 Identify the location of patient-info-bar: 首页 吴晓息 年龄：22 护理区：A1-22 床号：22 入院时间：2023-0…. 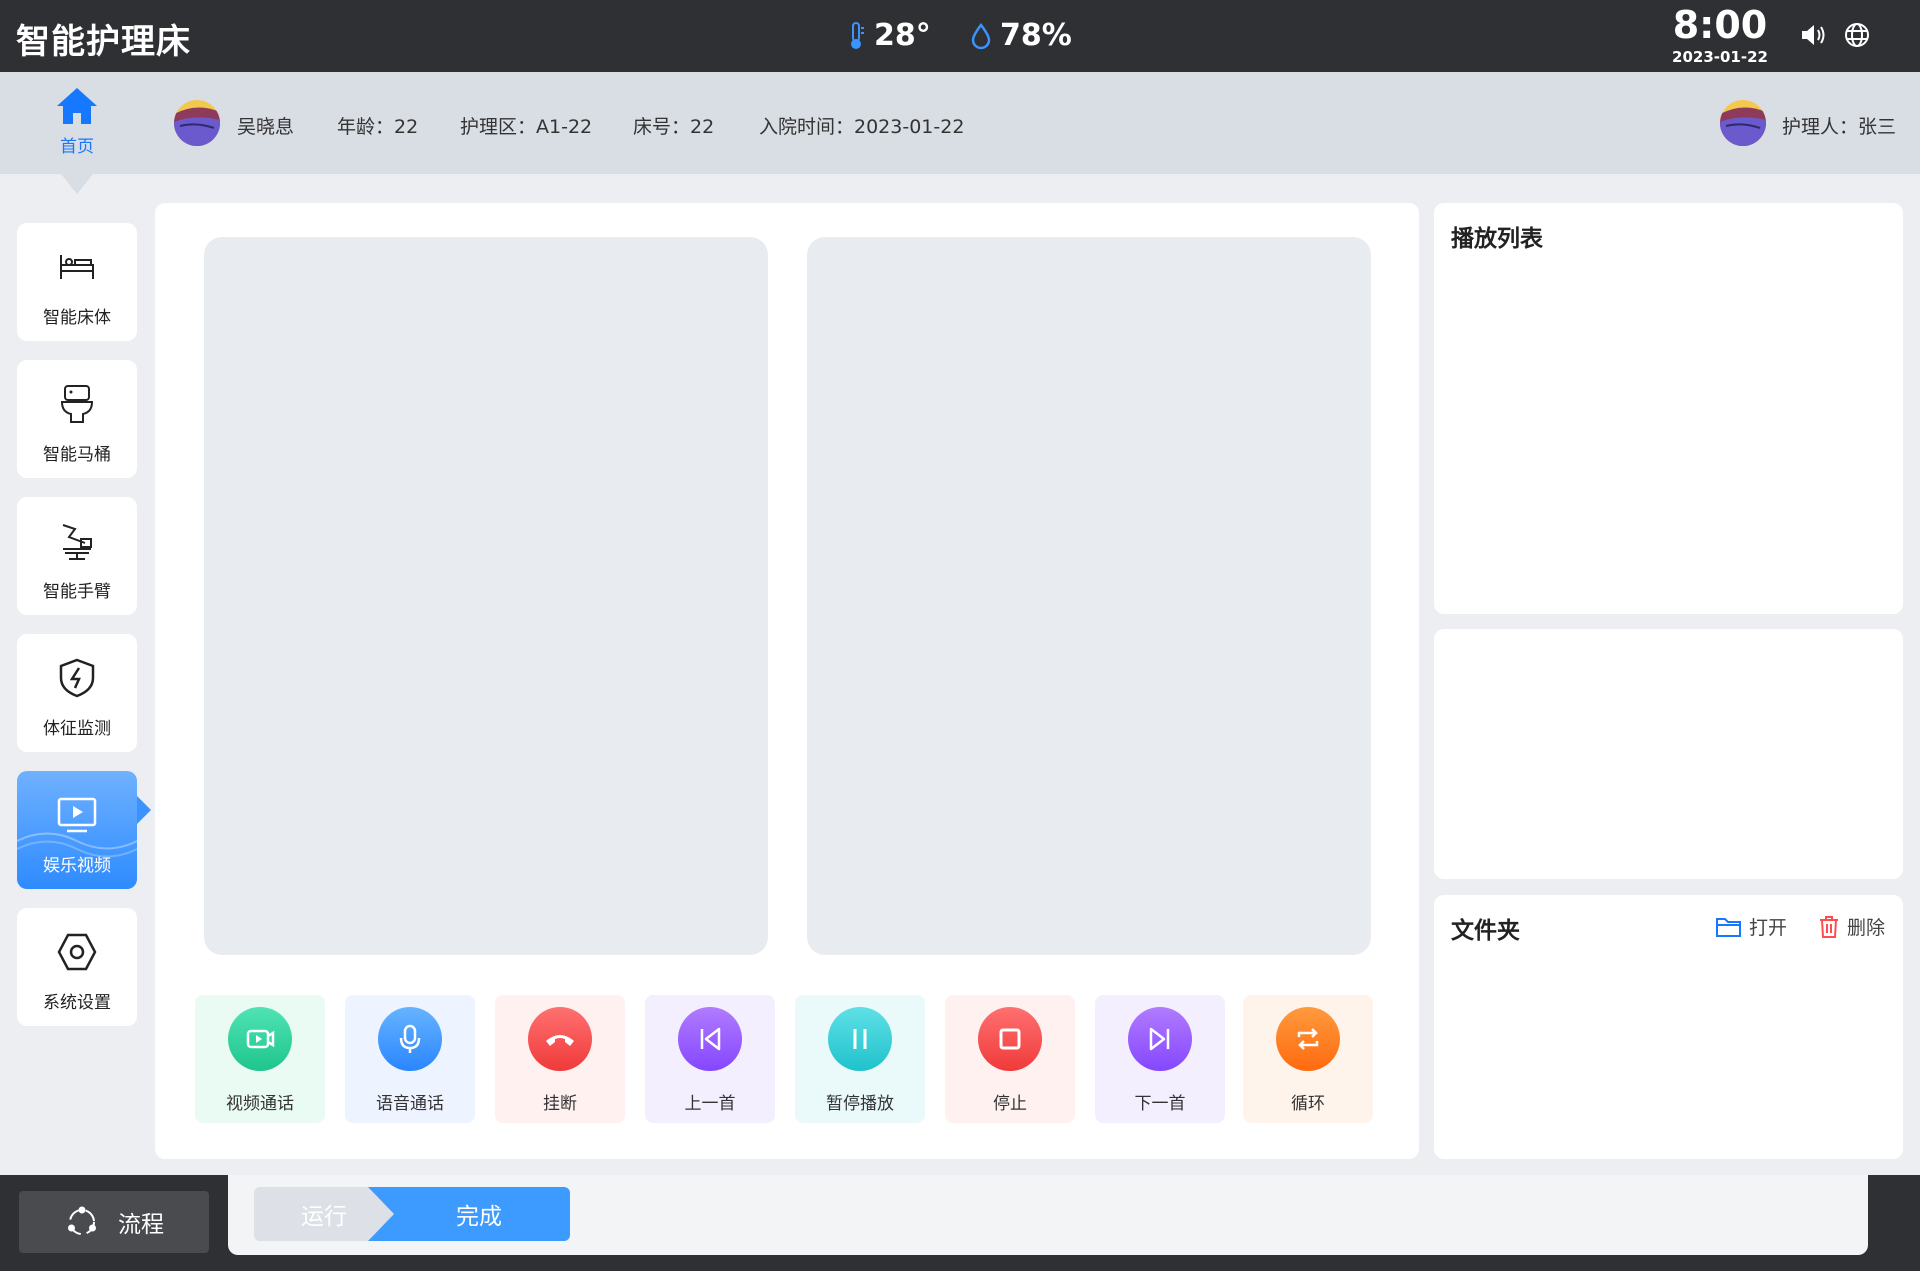
(960, 123).